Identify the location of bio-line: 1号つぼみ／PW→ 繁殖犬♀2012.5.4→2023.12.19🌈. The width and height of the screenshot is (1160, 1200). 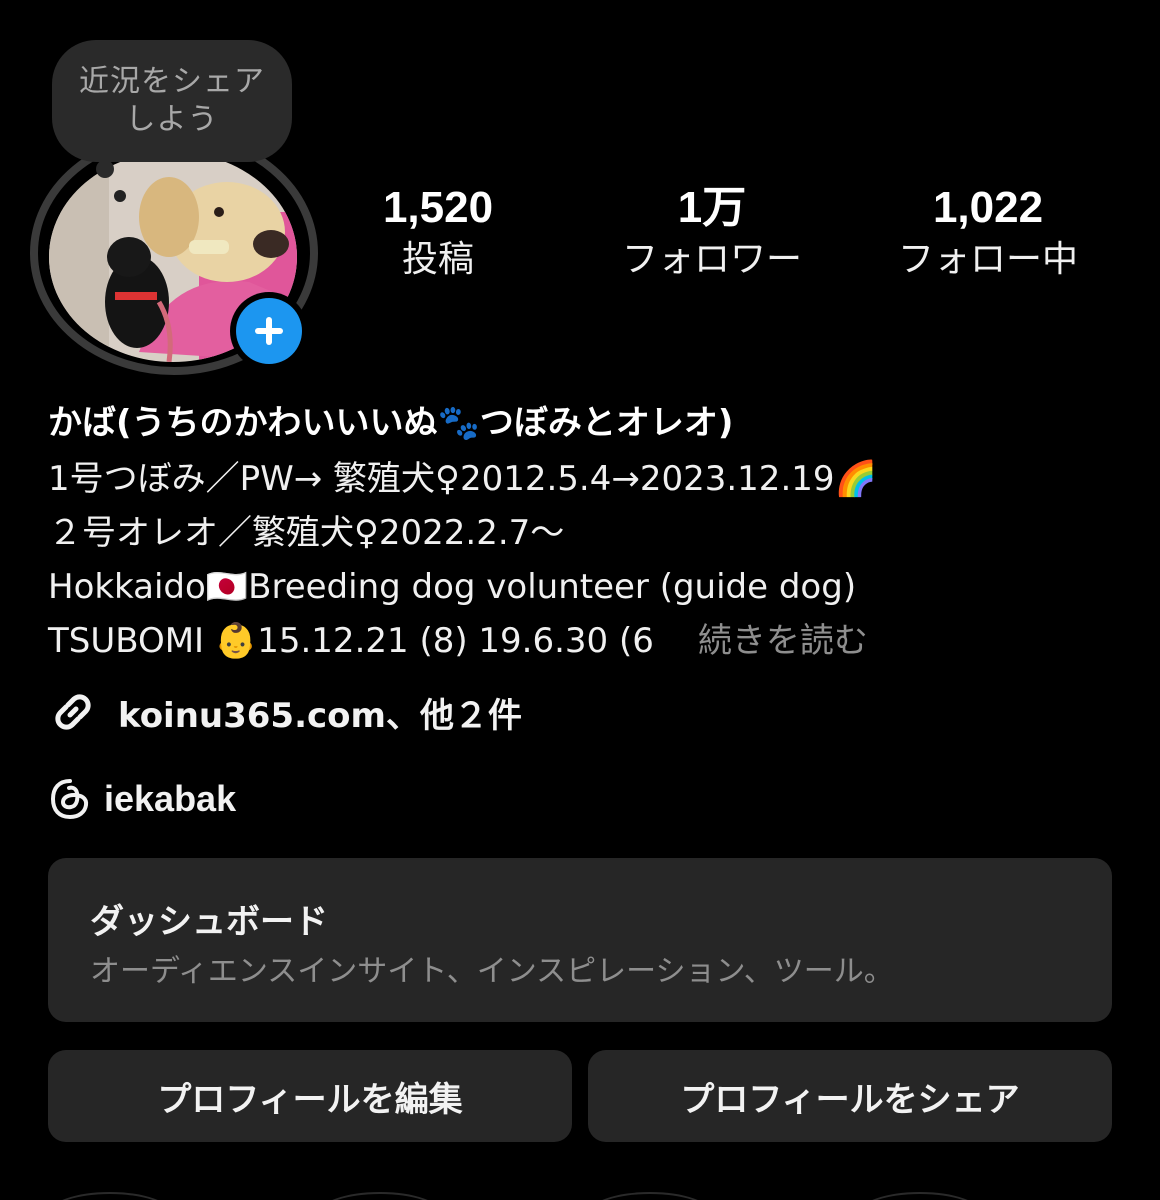
(462, 479).